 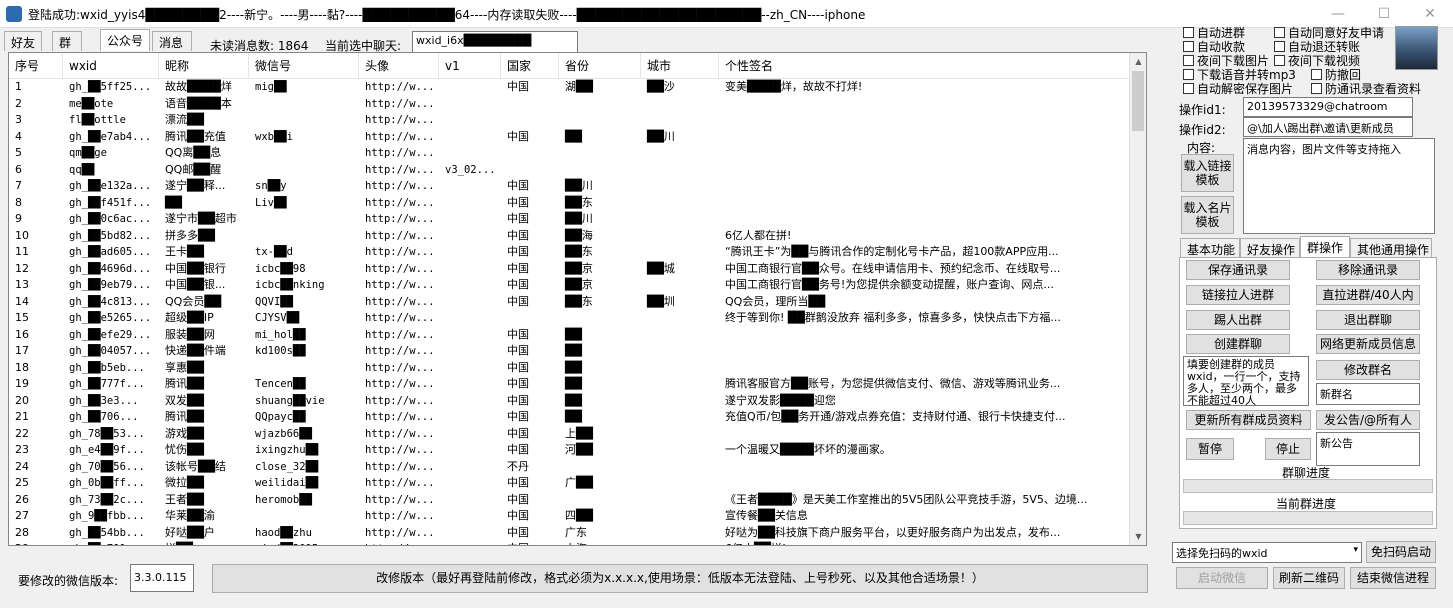 What do you see at coordinates (1238, 320) in the screenshot?
I see `kick-member-button: 踢人出群` at bounding box center [1238, 320].